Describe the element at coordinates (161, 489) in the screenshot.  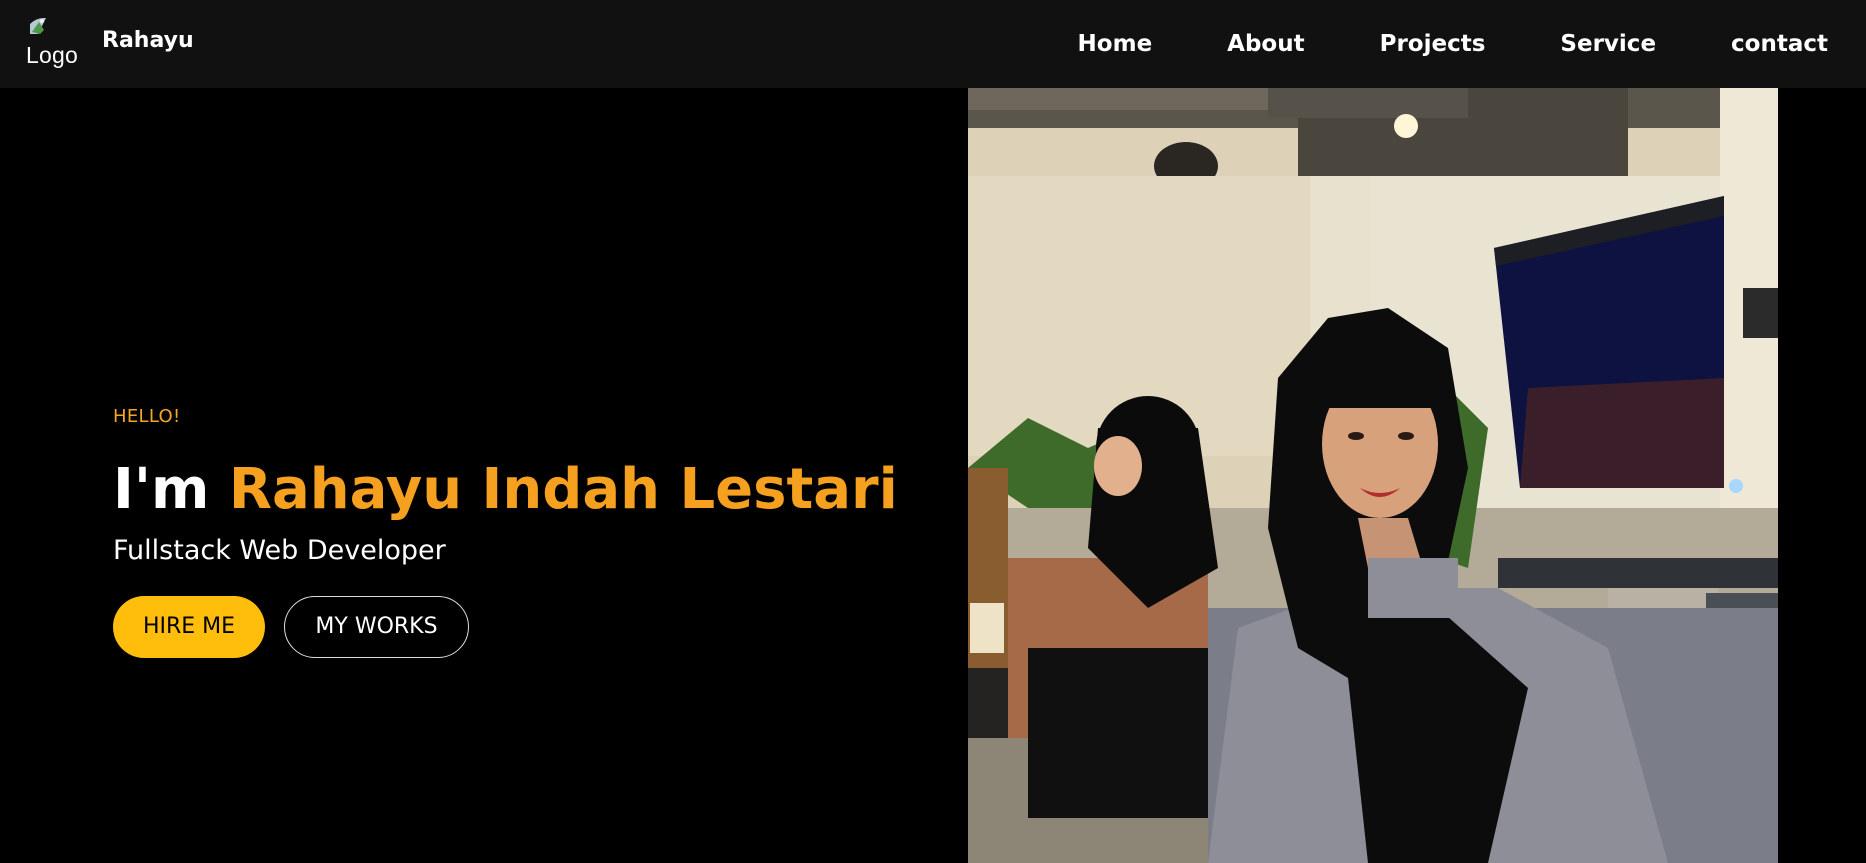
I see `headline-prefix: I'm` at that location.